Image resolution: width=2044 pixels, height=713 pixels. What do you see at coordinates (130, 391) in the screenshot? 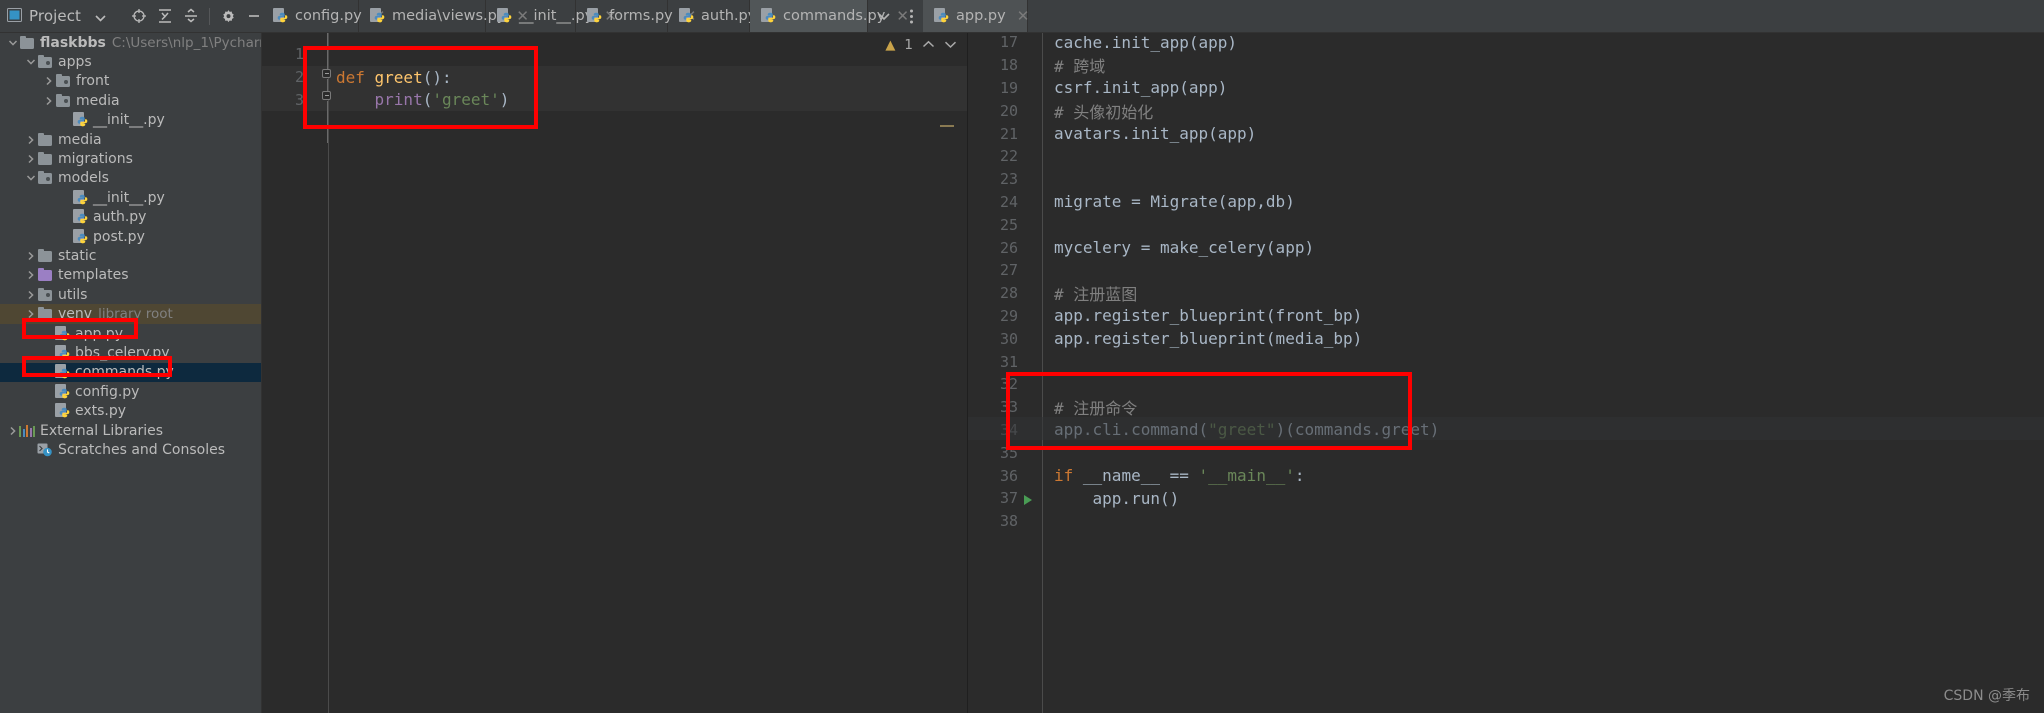
I see `tree-item-config-py: config.py` at bounding box center [130, 391].